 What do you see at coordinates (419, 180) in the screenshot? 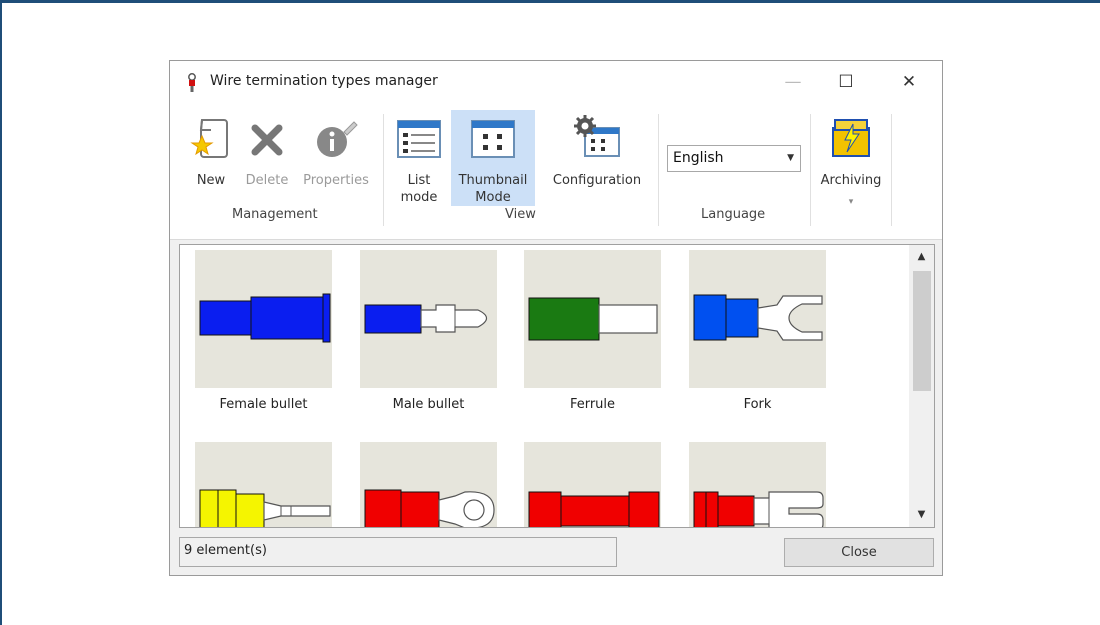
I see `list-mode-label-line1: List` at bounding box center [419, 180].